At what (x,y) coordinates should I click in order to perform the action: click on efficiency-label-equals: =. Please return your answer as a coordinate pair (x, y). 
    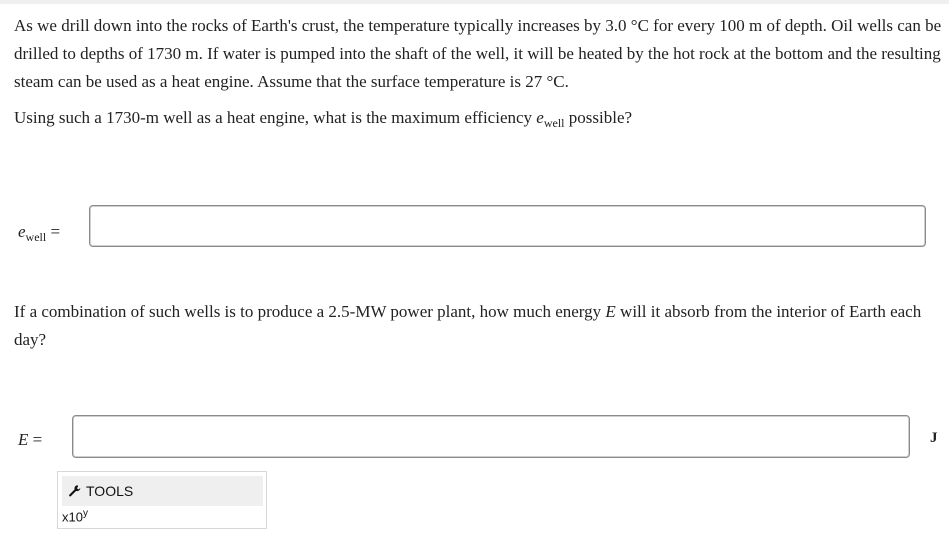
    Looking at the image, I should click on (53, 231).